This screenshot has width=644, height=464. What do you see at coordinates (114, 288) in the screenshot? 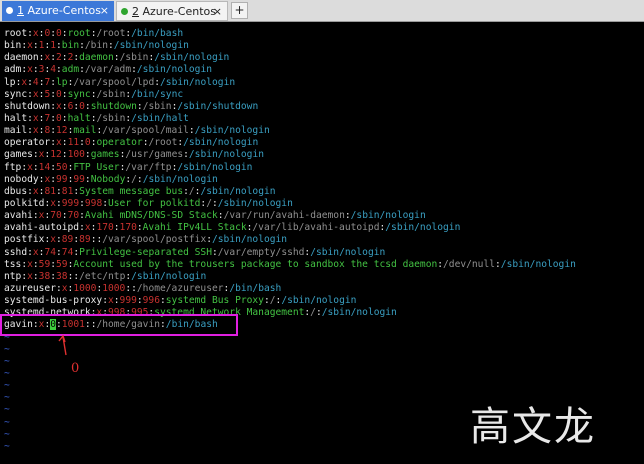
I see `passwd-gid: 1000` at bounding box center [114, 288].